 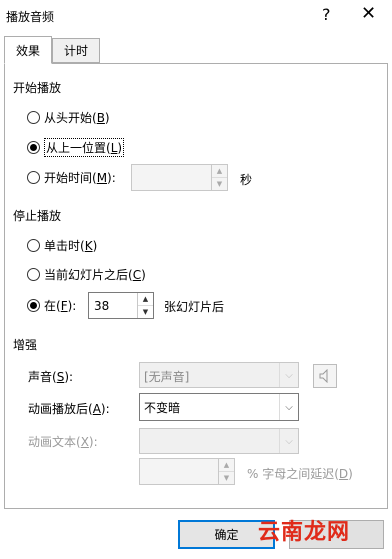 I want to click on radio-after-slides: 在(F):, so click(x=51, y=305).